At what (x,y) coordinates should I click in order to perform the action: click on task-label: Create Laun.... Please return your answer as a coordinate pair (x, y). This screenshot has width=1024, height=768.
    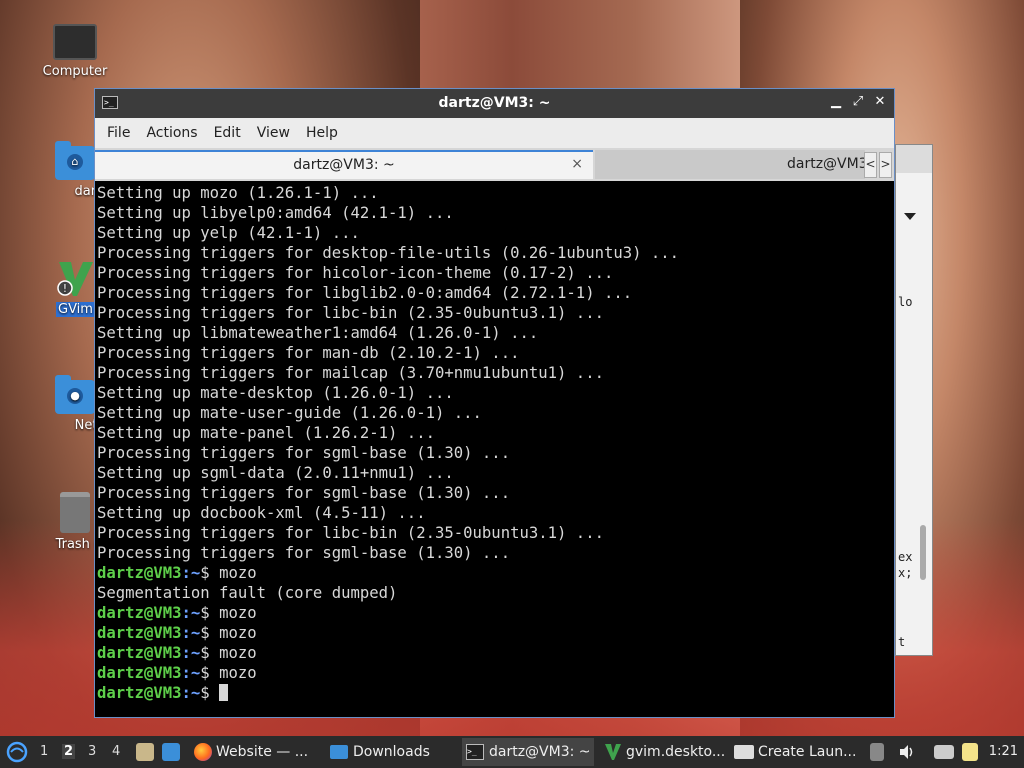
    Looking at the image, I should click on (807, 752).